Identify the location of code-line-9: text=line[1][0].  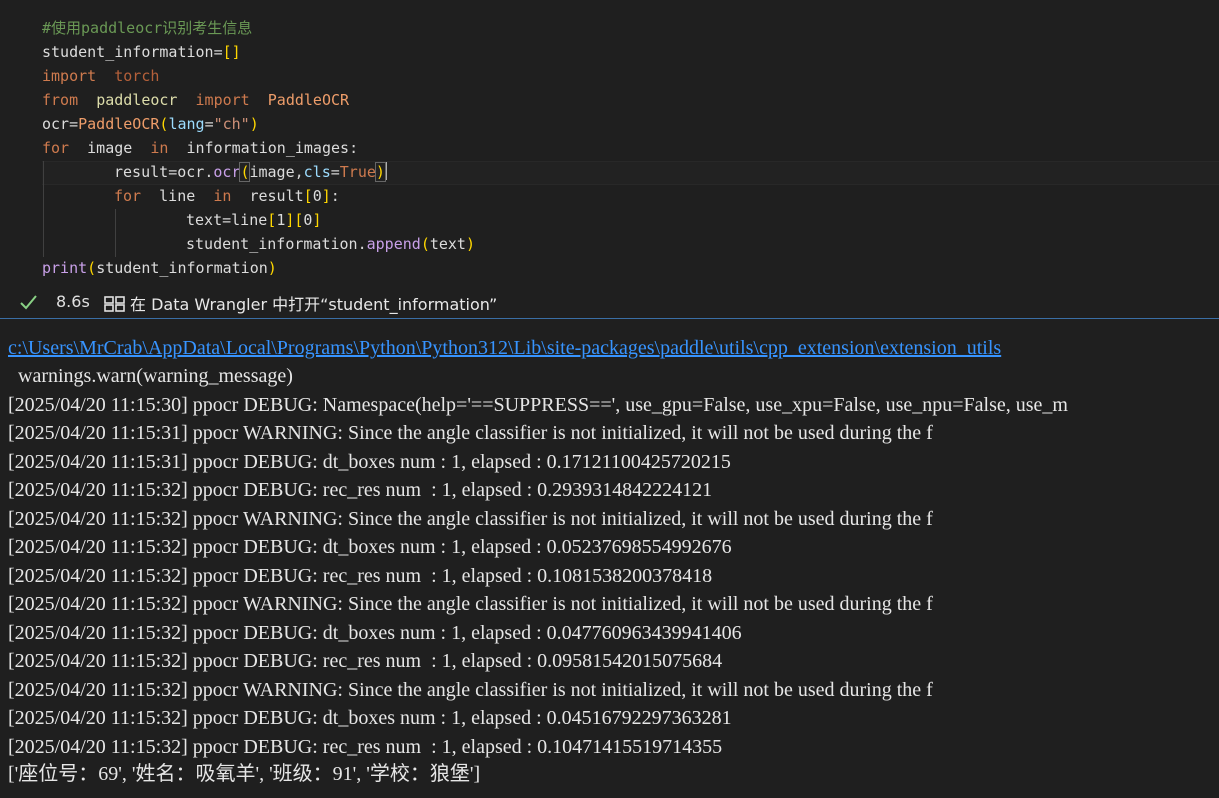
(254, 220).